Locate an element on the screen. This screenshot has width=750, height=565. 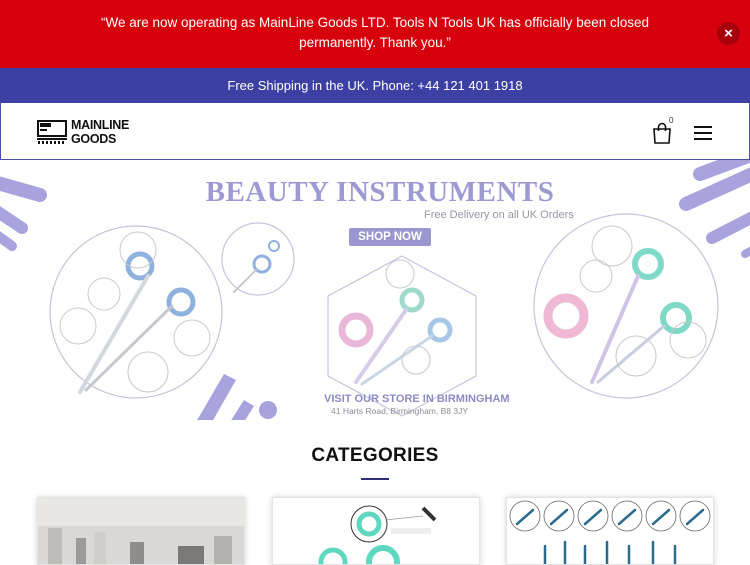
site-header: MAINLINE GOODS 0 is located at coordinates (375, 131).